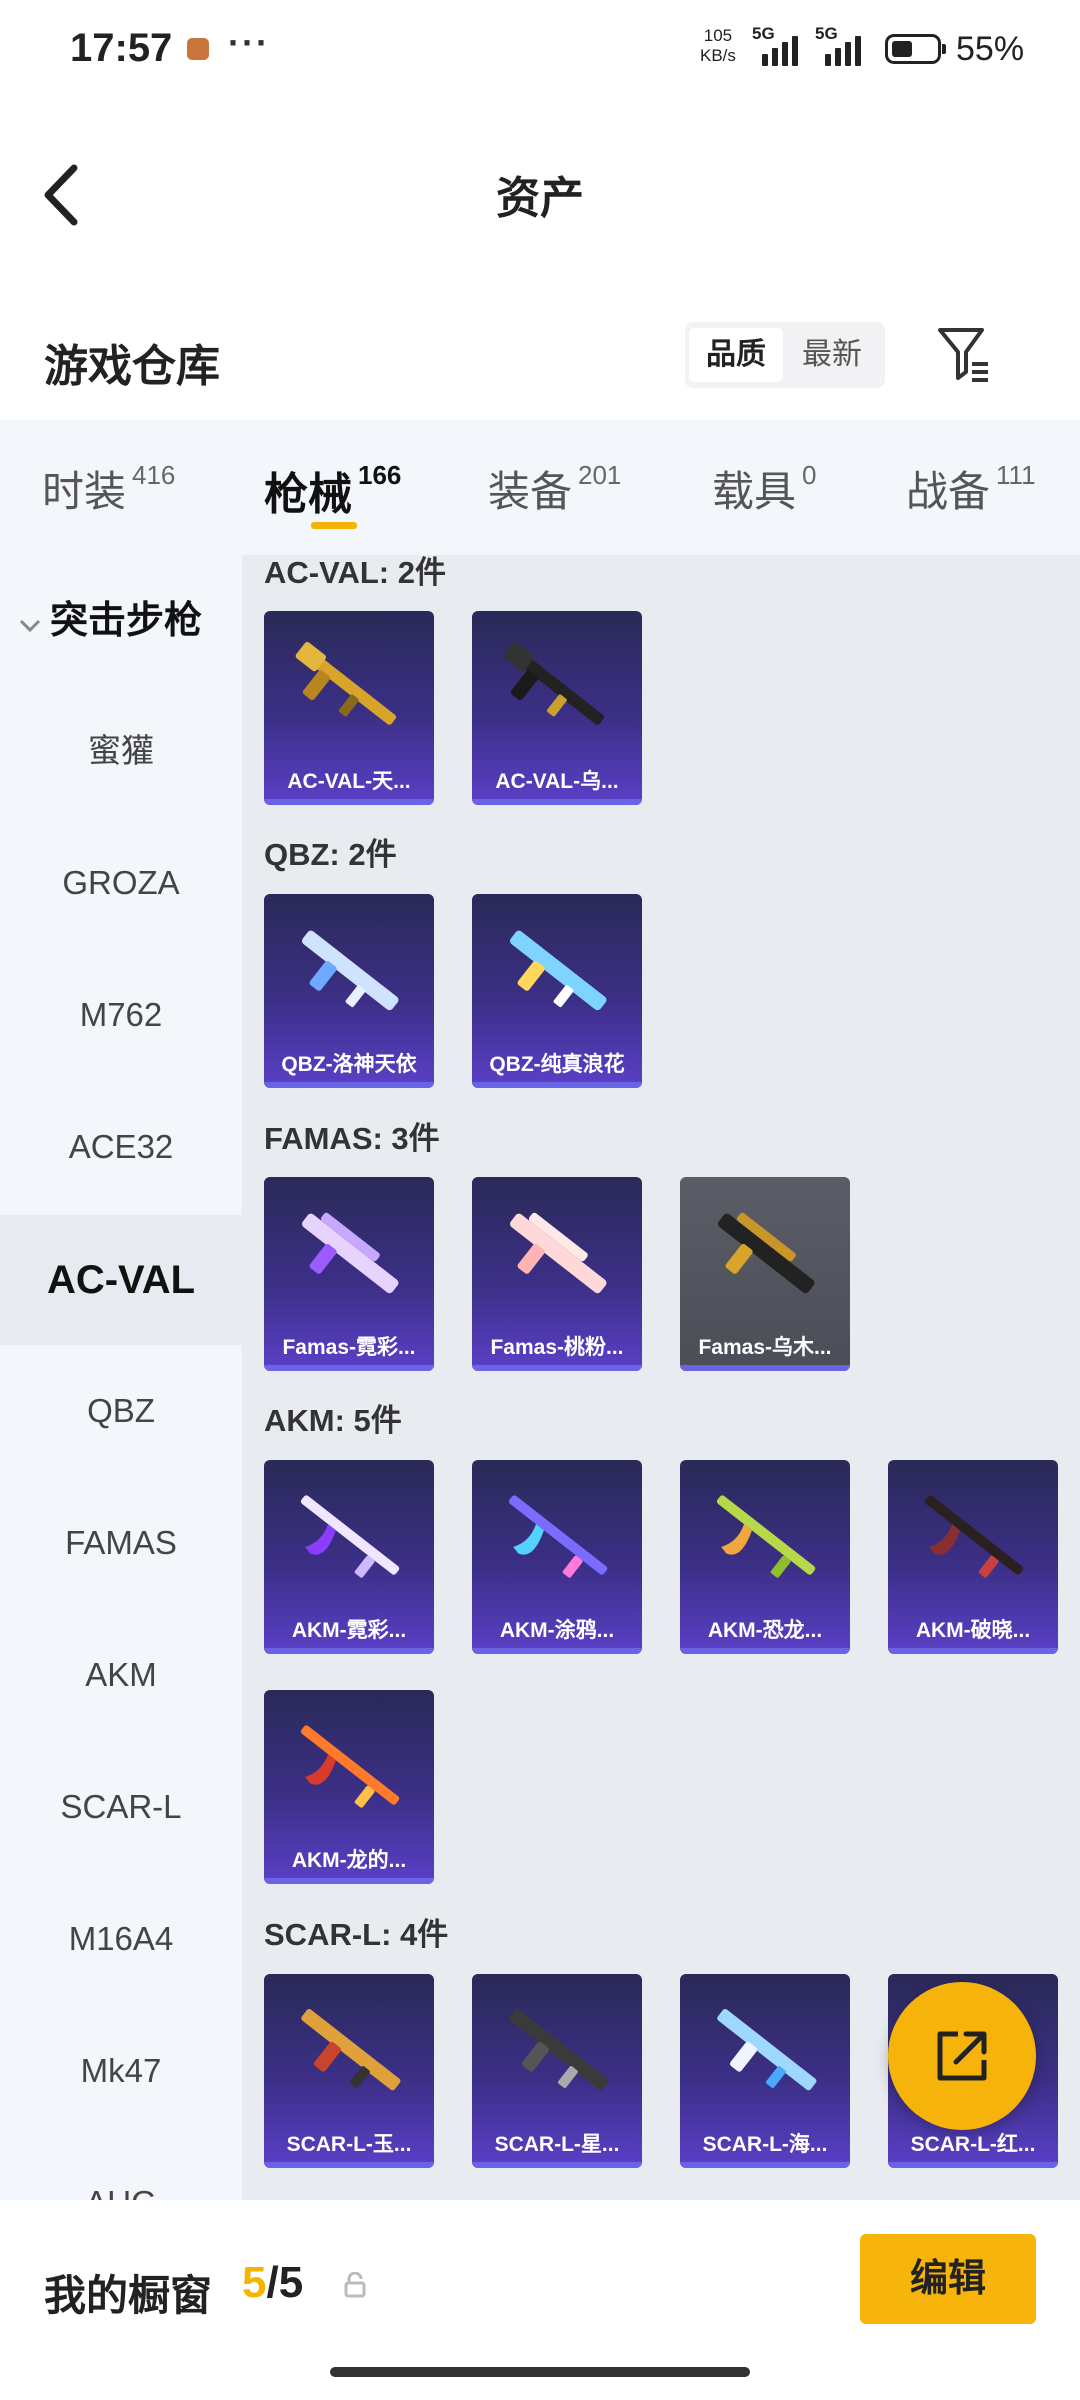 The image size is (1080, 2400). Describe the element at coordinates (121, 1939) in the screenshot. I see `sidebar-item-m16a4: M16A4` at that location.